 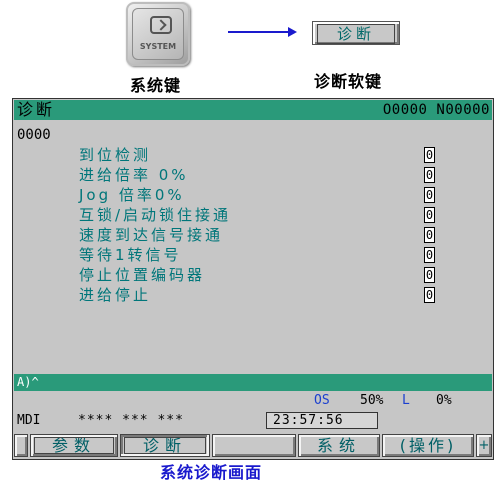 What do you see at coordinates (132, 195) in the screenshot?
I see `diag-item-label: Jog 倍率0%` at bounding box center [132, 195].